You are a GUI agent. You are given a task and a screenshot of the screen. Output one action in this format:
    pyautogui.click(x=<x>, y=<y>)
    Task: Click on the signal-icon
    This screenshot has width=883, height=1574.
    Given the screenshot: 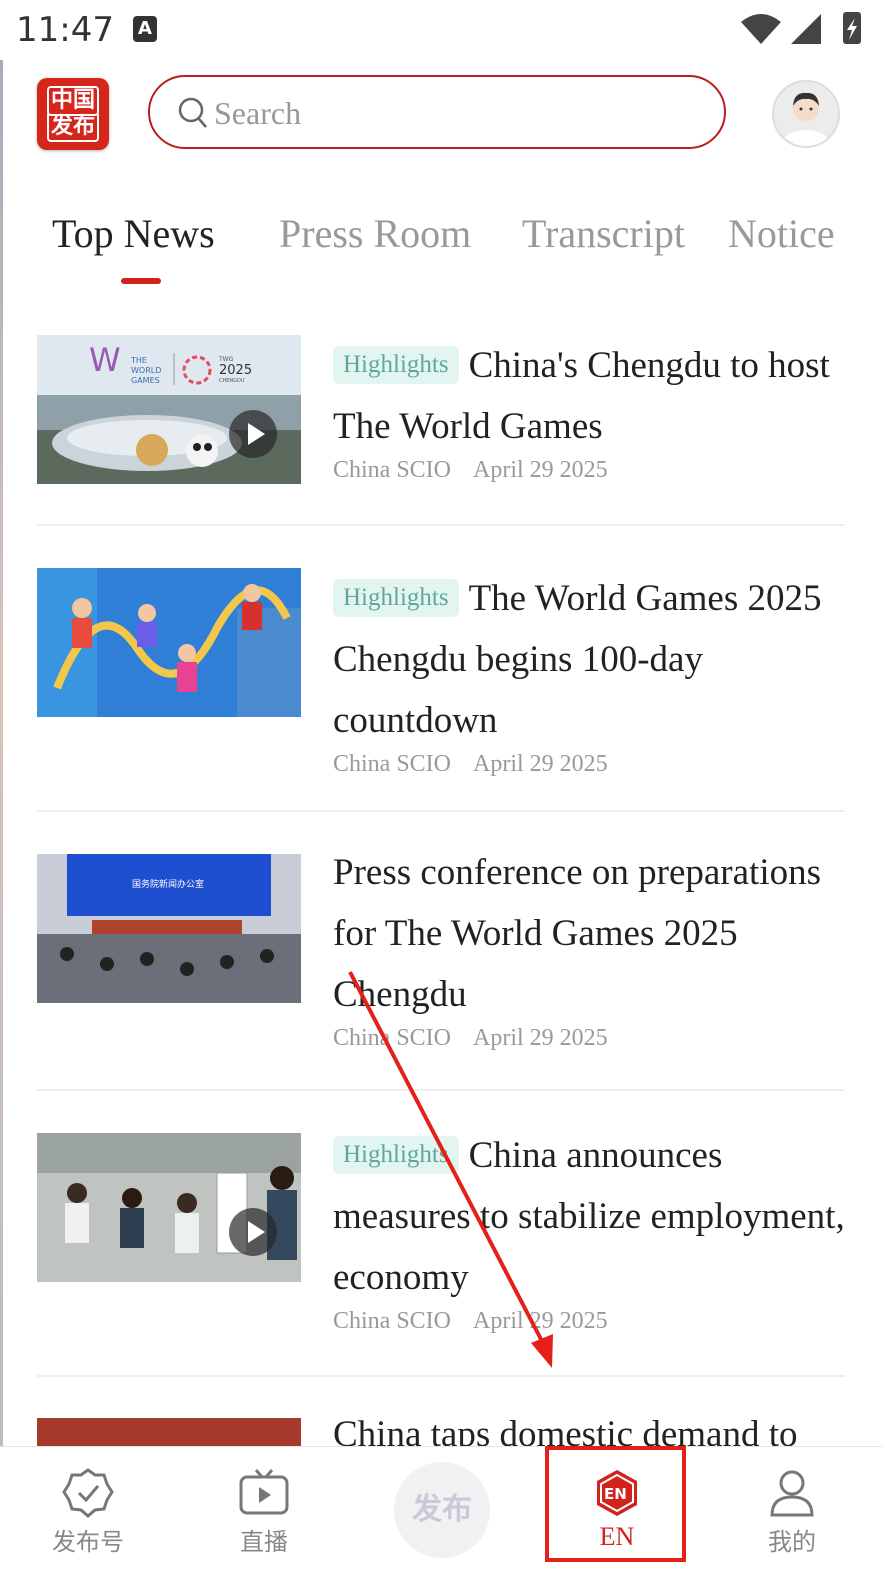 What is the action you would take?
    pyautogui.click(x=806, y=29)
    